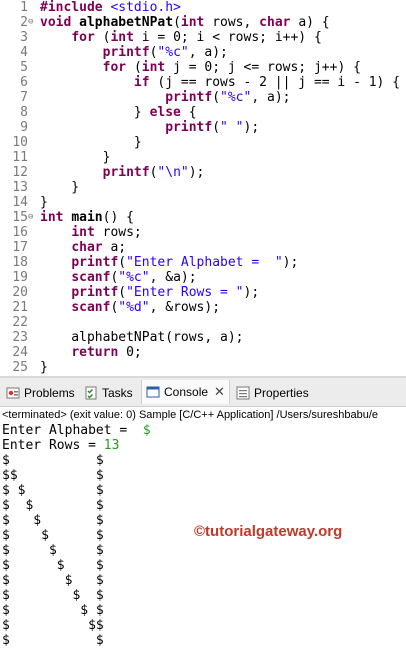  I want to click on tab-console: Console ✕, so click(185, 392).